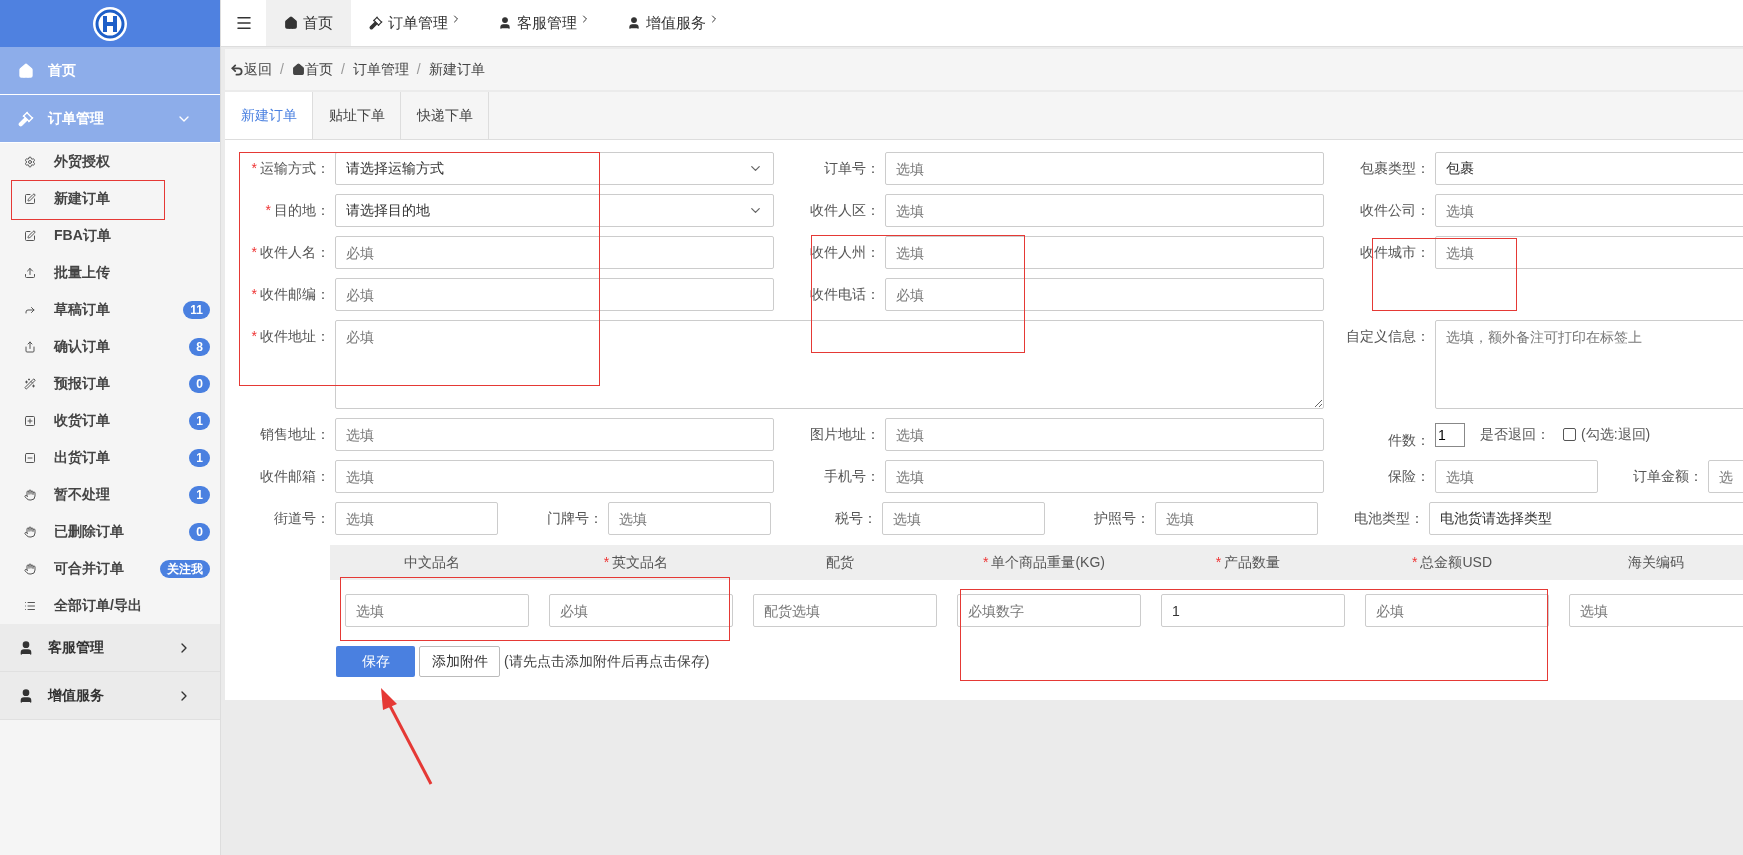 This screenshot has width=1743, height=855. Describe the element at coordinates (83, 235) in the screenshot. I see `item-label: FBA订单` at that location.